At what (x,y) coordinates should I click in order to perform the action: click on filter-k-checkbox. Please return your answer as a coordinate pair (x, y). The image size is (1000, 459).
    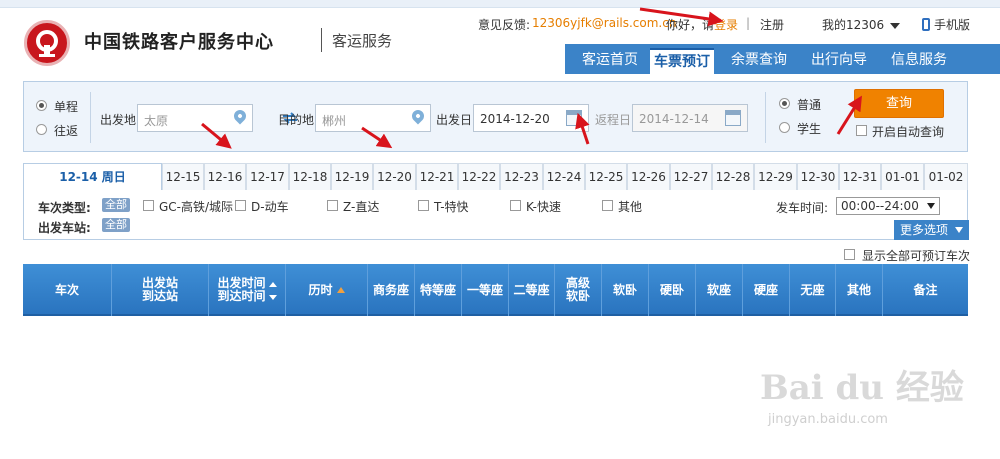
    Looking at the image, I should click on (515, 205).